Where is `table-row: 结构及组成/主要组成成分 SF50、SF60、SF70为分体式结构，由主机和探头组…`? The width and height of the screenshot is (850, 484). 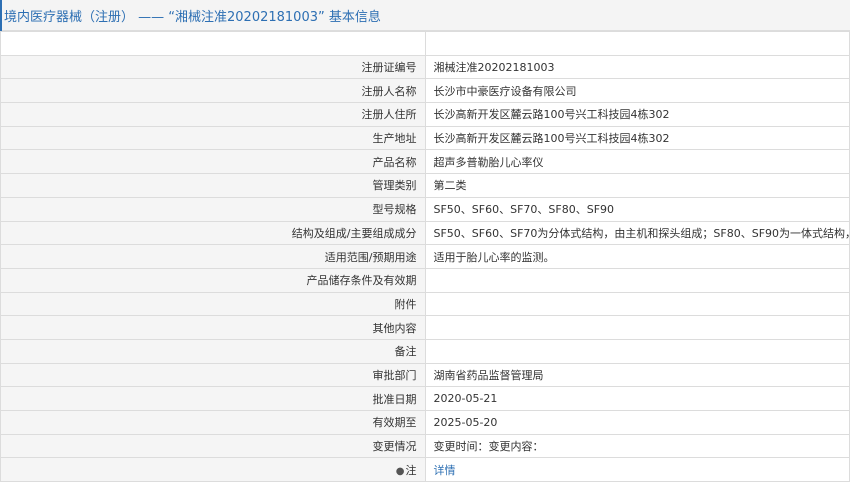 table-row: 结构及组成/主要组成成分 SF50、SF60、SF70为分体式结构，由主机和探头组… is located at coordinates (425, 233).